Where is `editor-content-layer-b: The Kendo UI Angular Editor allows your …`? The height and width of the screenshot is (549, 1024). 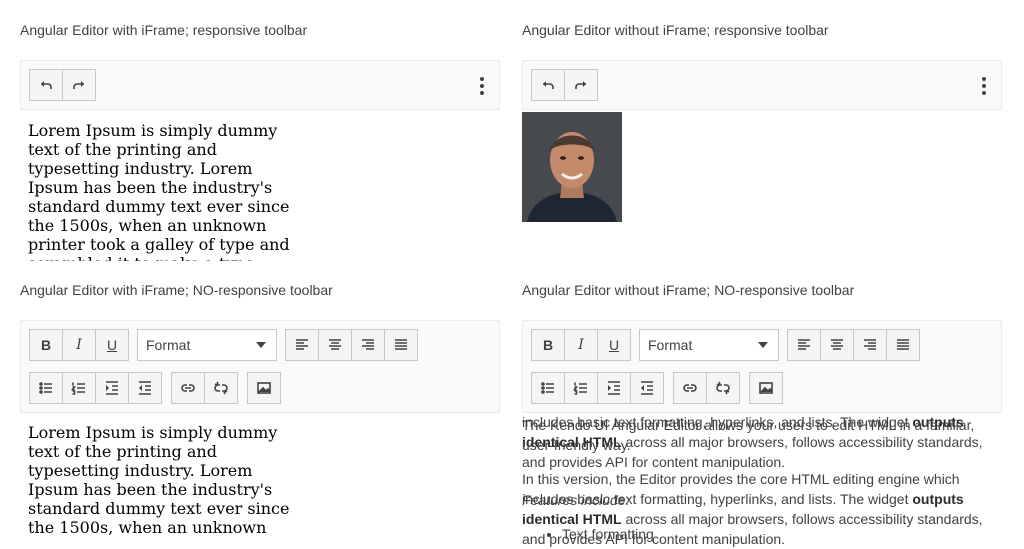
editor-content-layer-b: The Kendo UI Angular Editor allows your … is located at coordinates (757, 479).